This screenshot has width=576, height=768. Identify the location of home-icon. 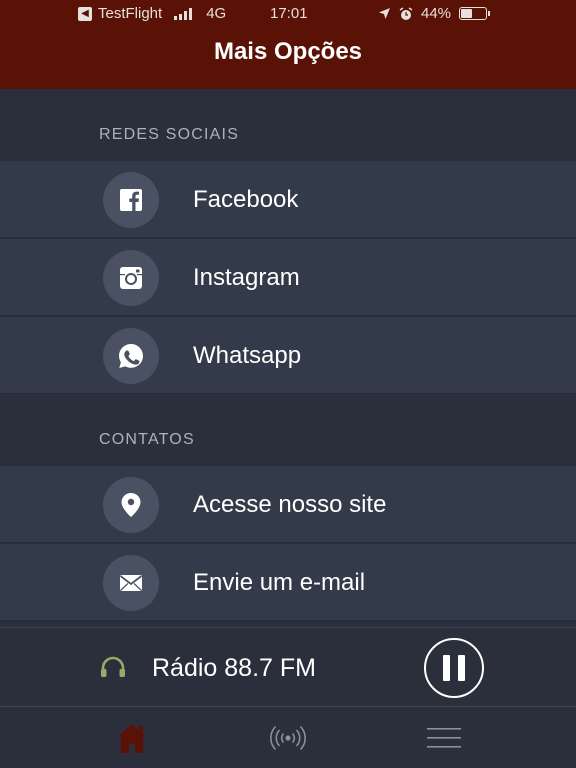
(132, 738).